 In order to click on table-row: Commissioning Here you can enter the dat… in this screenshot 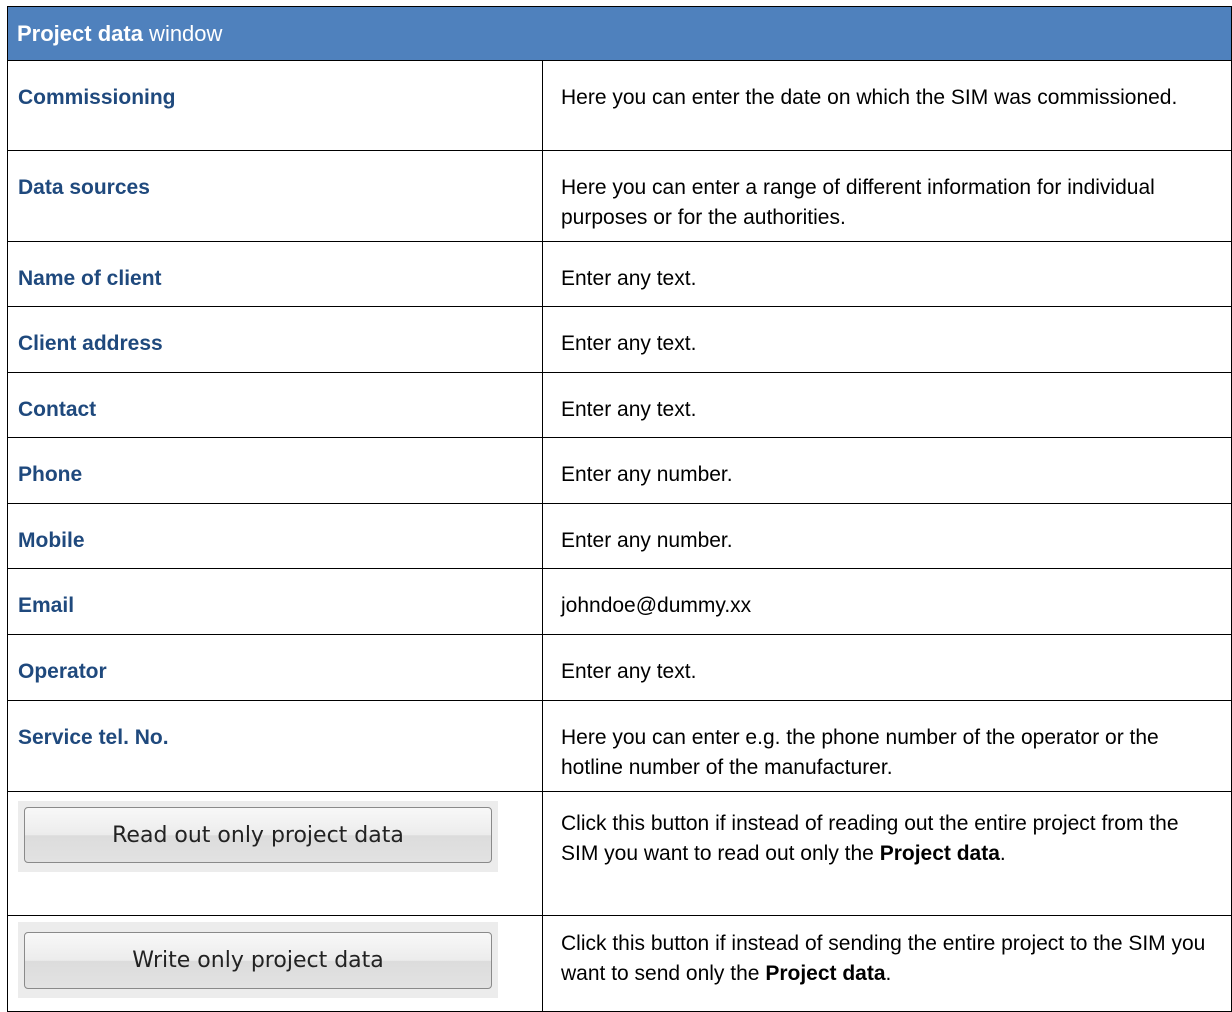, I will do `click(619, 105)`.